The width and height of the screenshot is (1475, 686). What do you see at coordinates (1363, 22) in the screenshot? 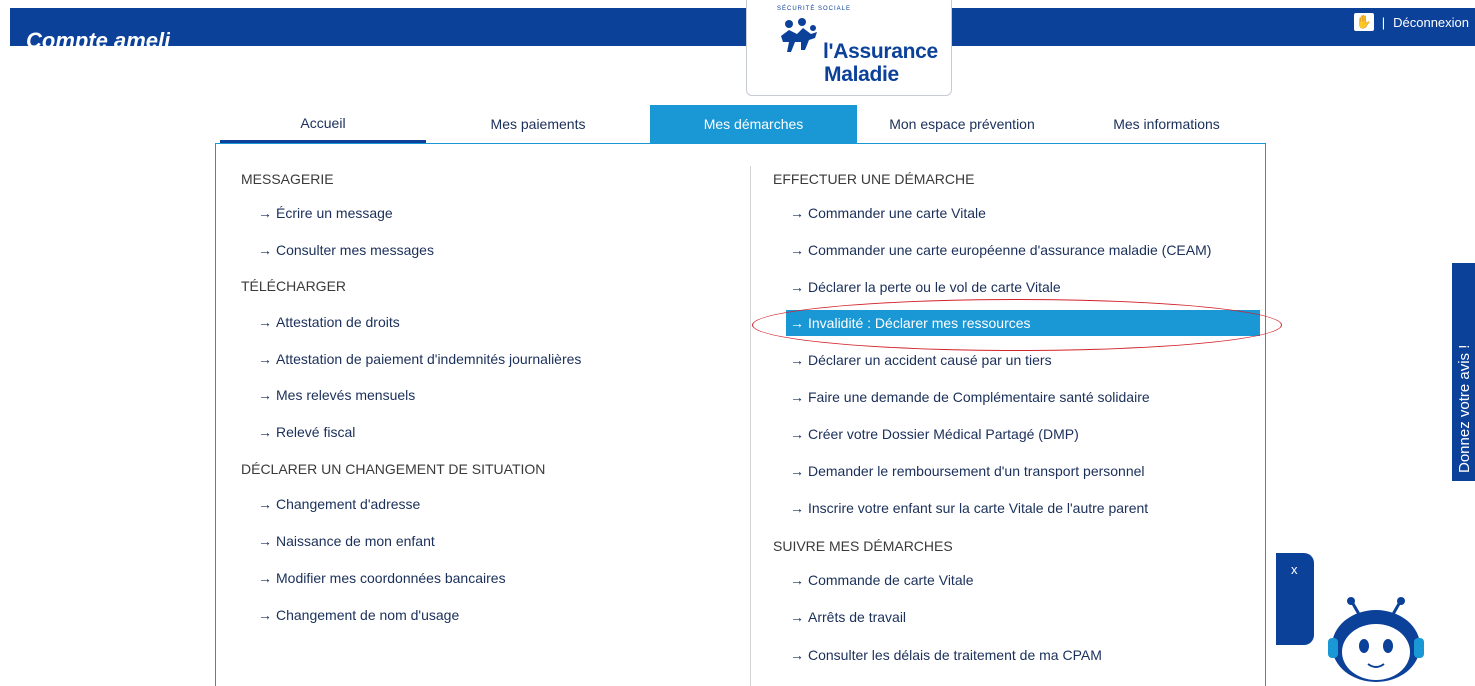
I see `sign-language-icon: ✋` at bounding box center [1363, 22].